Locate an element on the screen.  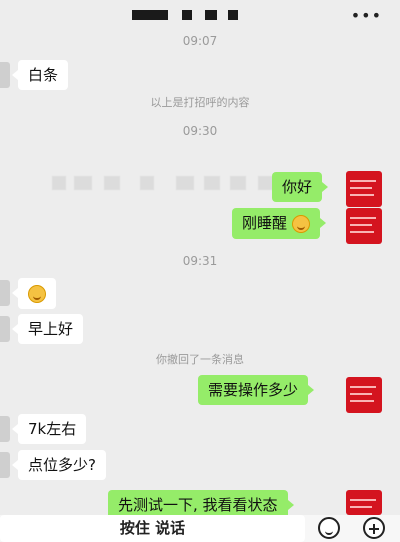
message-text: 你好 is located at coordinates (297, 187).